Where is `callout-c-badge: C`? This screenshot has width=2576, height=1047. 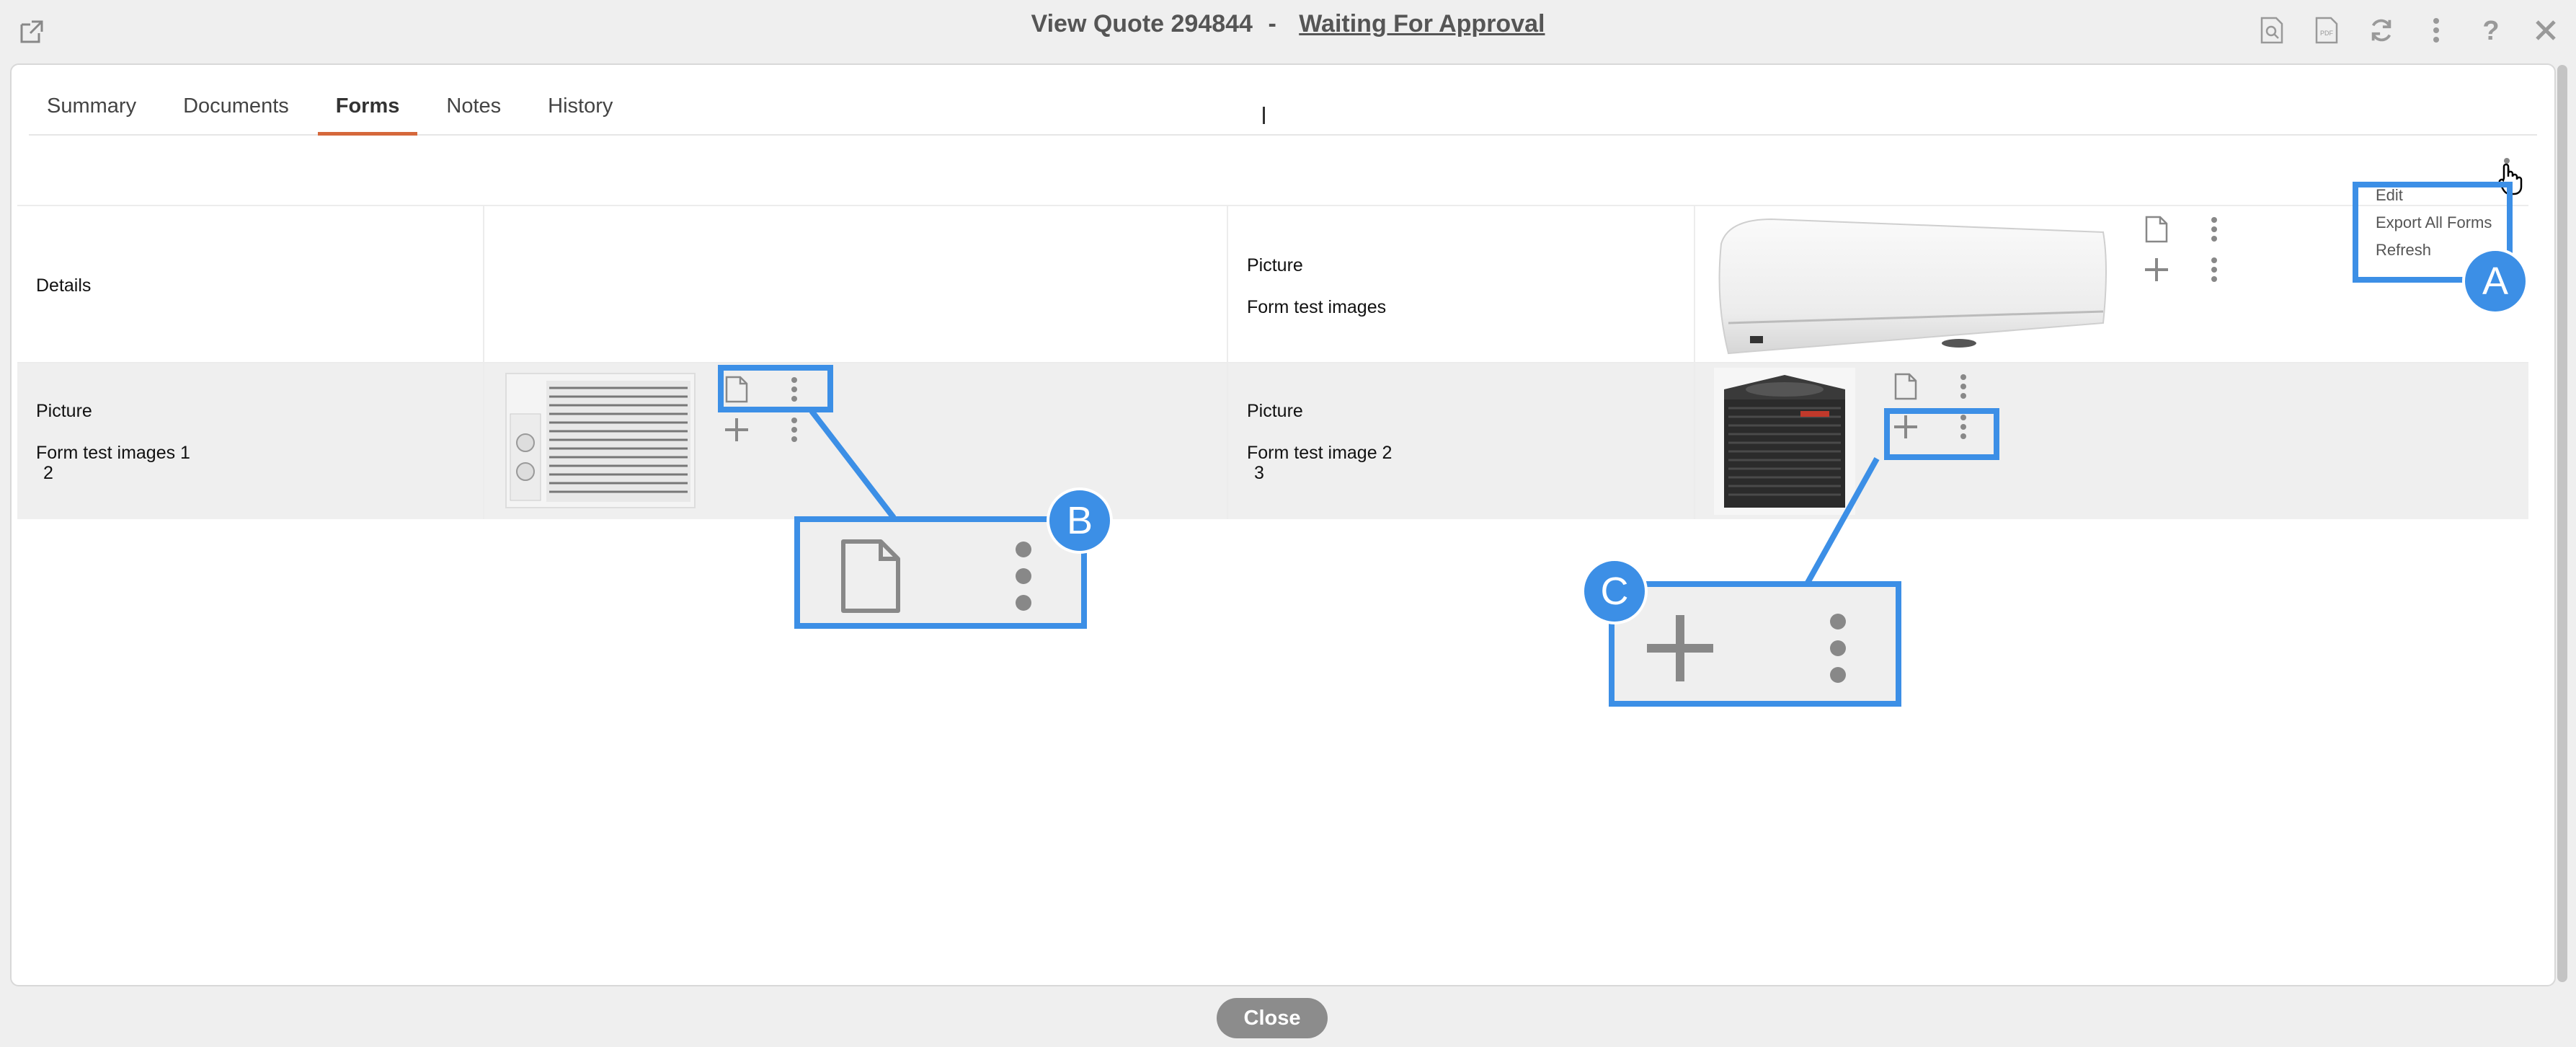 callout-c-badge: C is located at coordinates (1614, 591).